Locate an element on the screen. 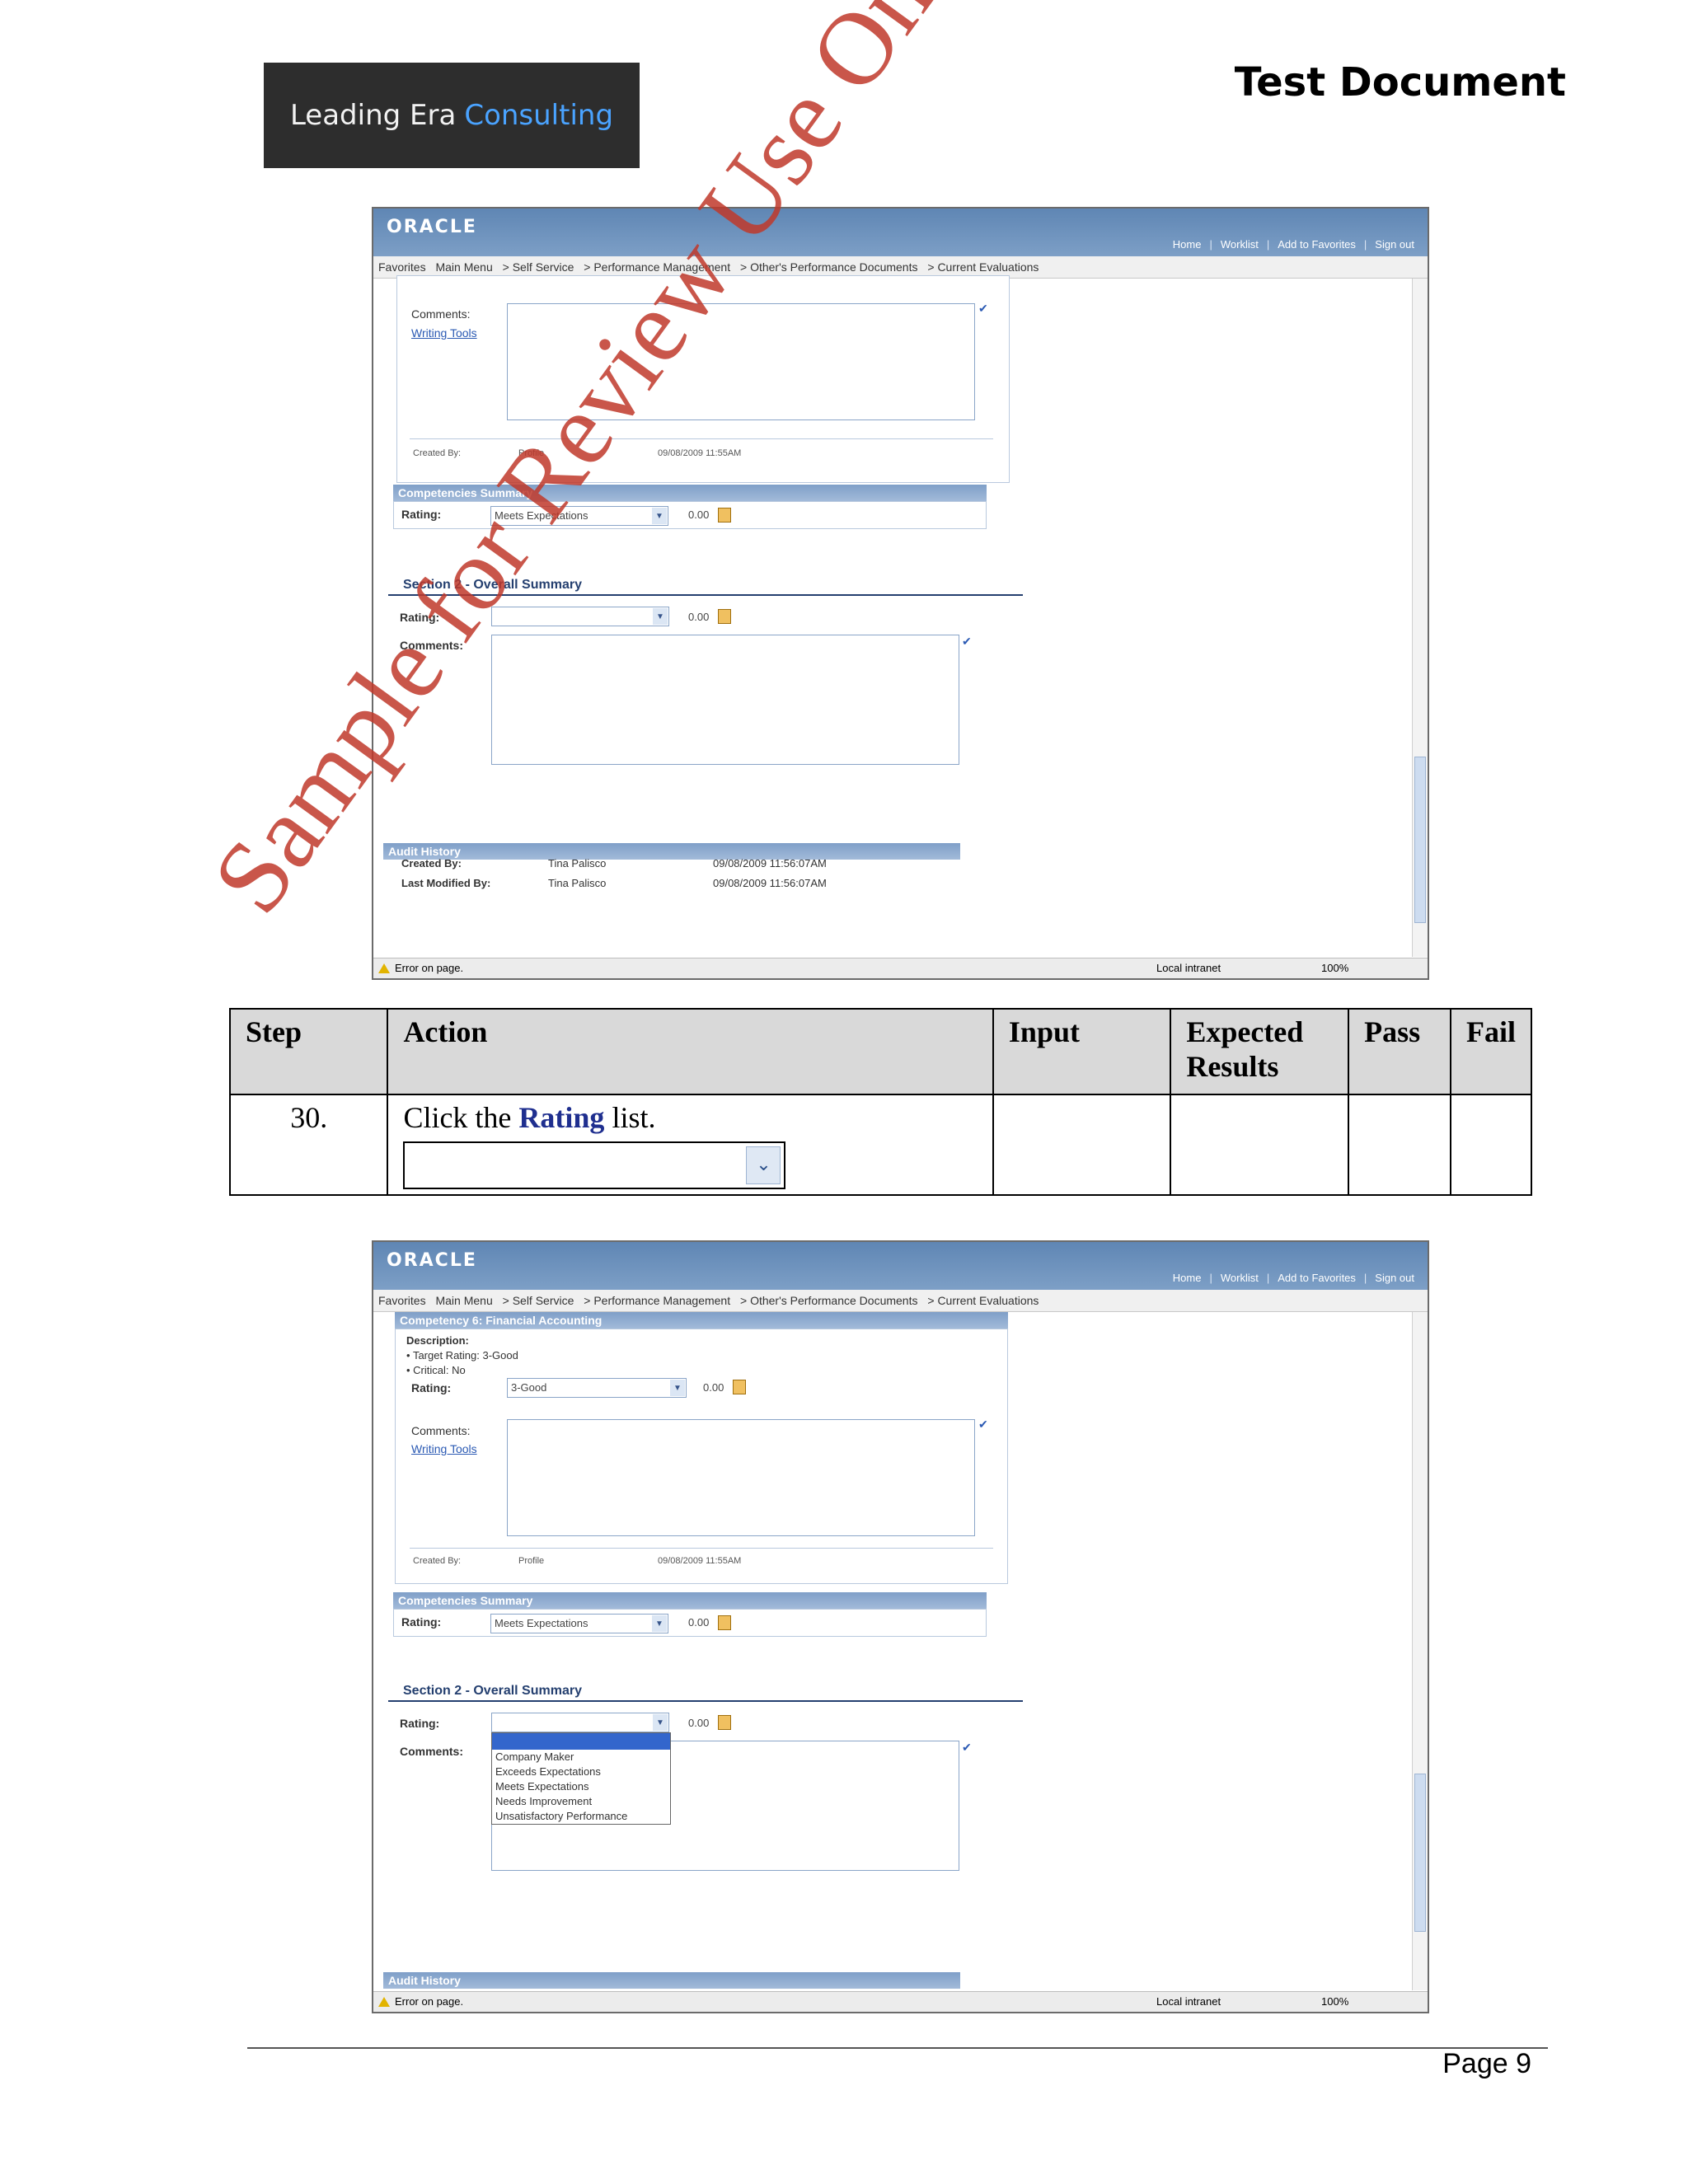 The width and height of the screenshot is (1688, 2184). comments-textarea is located at coordinates (741, 1477).